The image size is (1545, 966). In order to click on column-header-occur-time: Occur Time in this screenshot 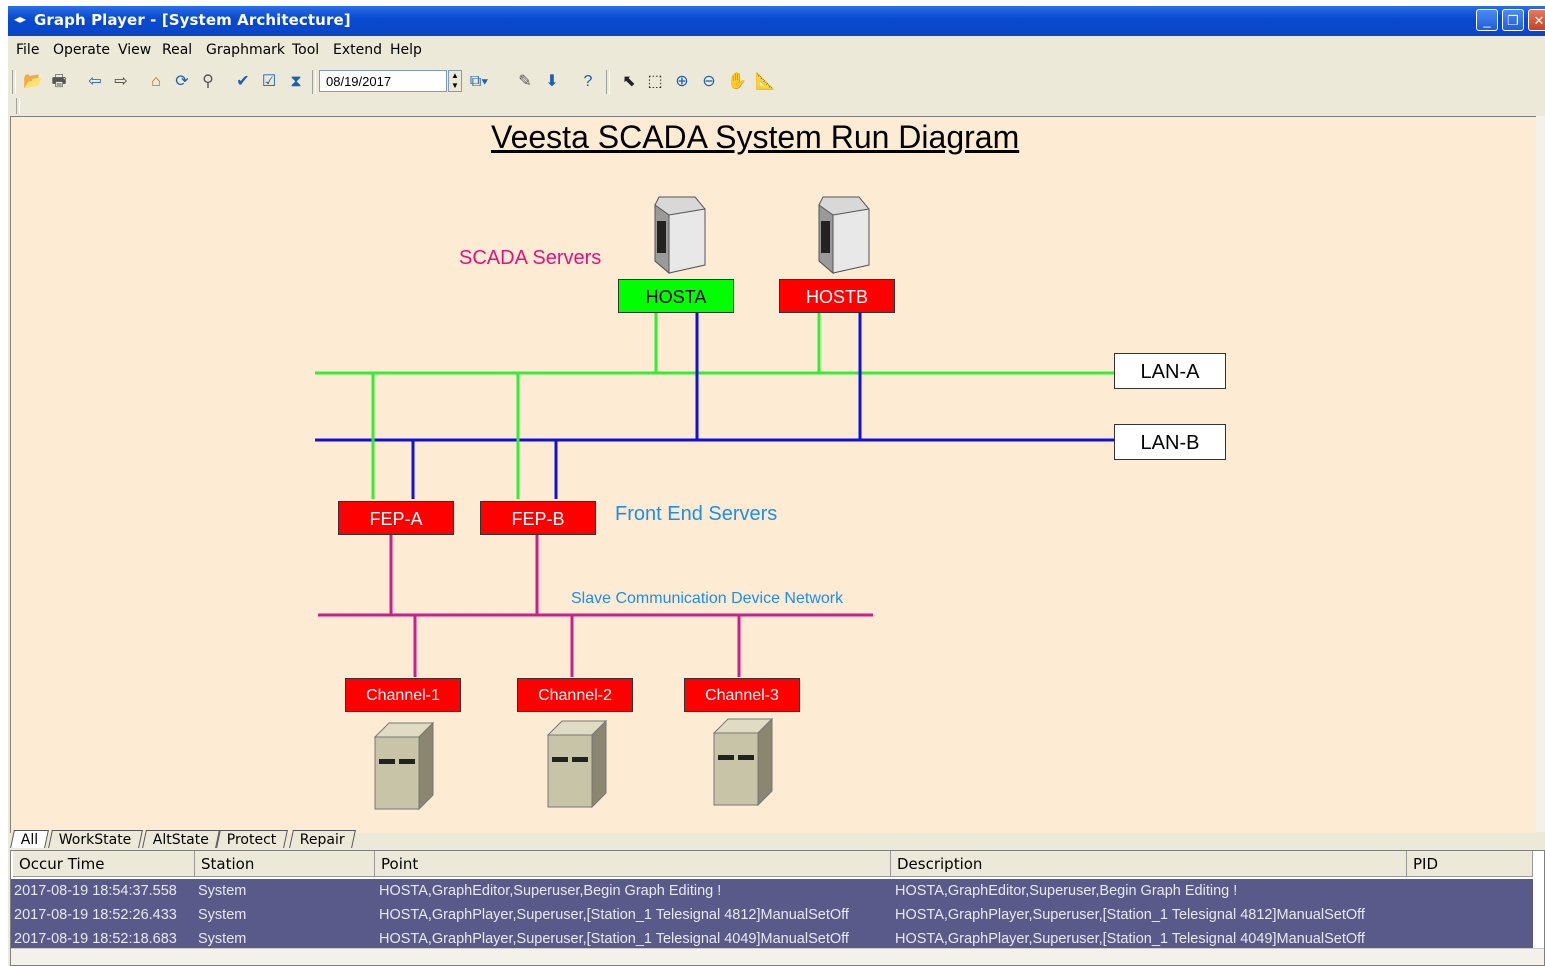, I will do `click(104, 864)`.